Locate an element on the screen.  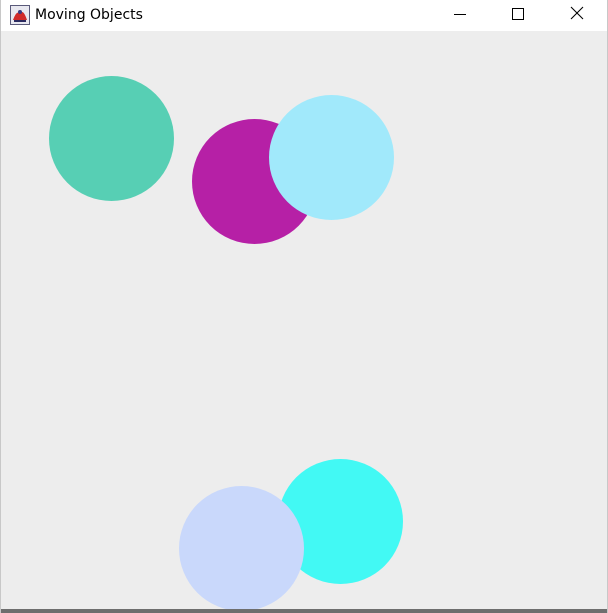
window-title: Moving Objects is located at coordinates (89, 15).